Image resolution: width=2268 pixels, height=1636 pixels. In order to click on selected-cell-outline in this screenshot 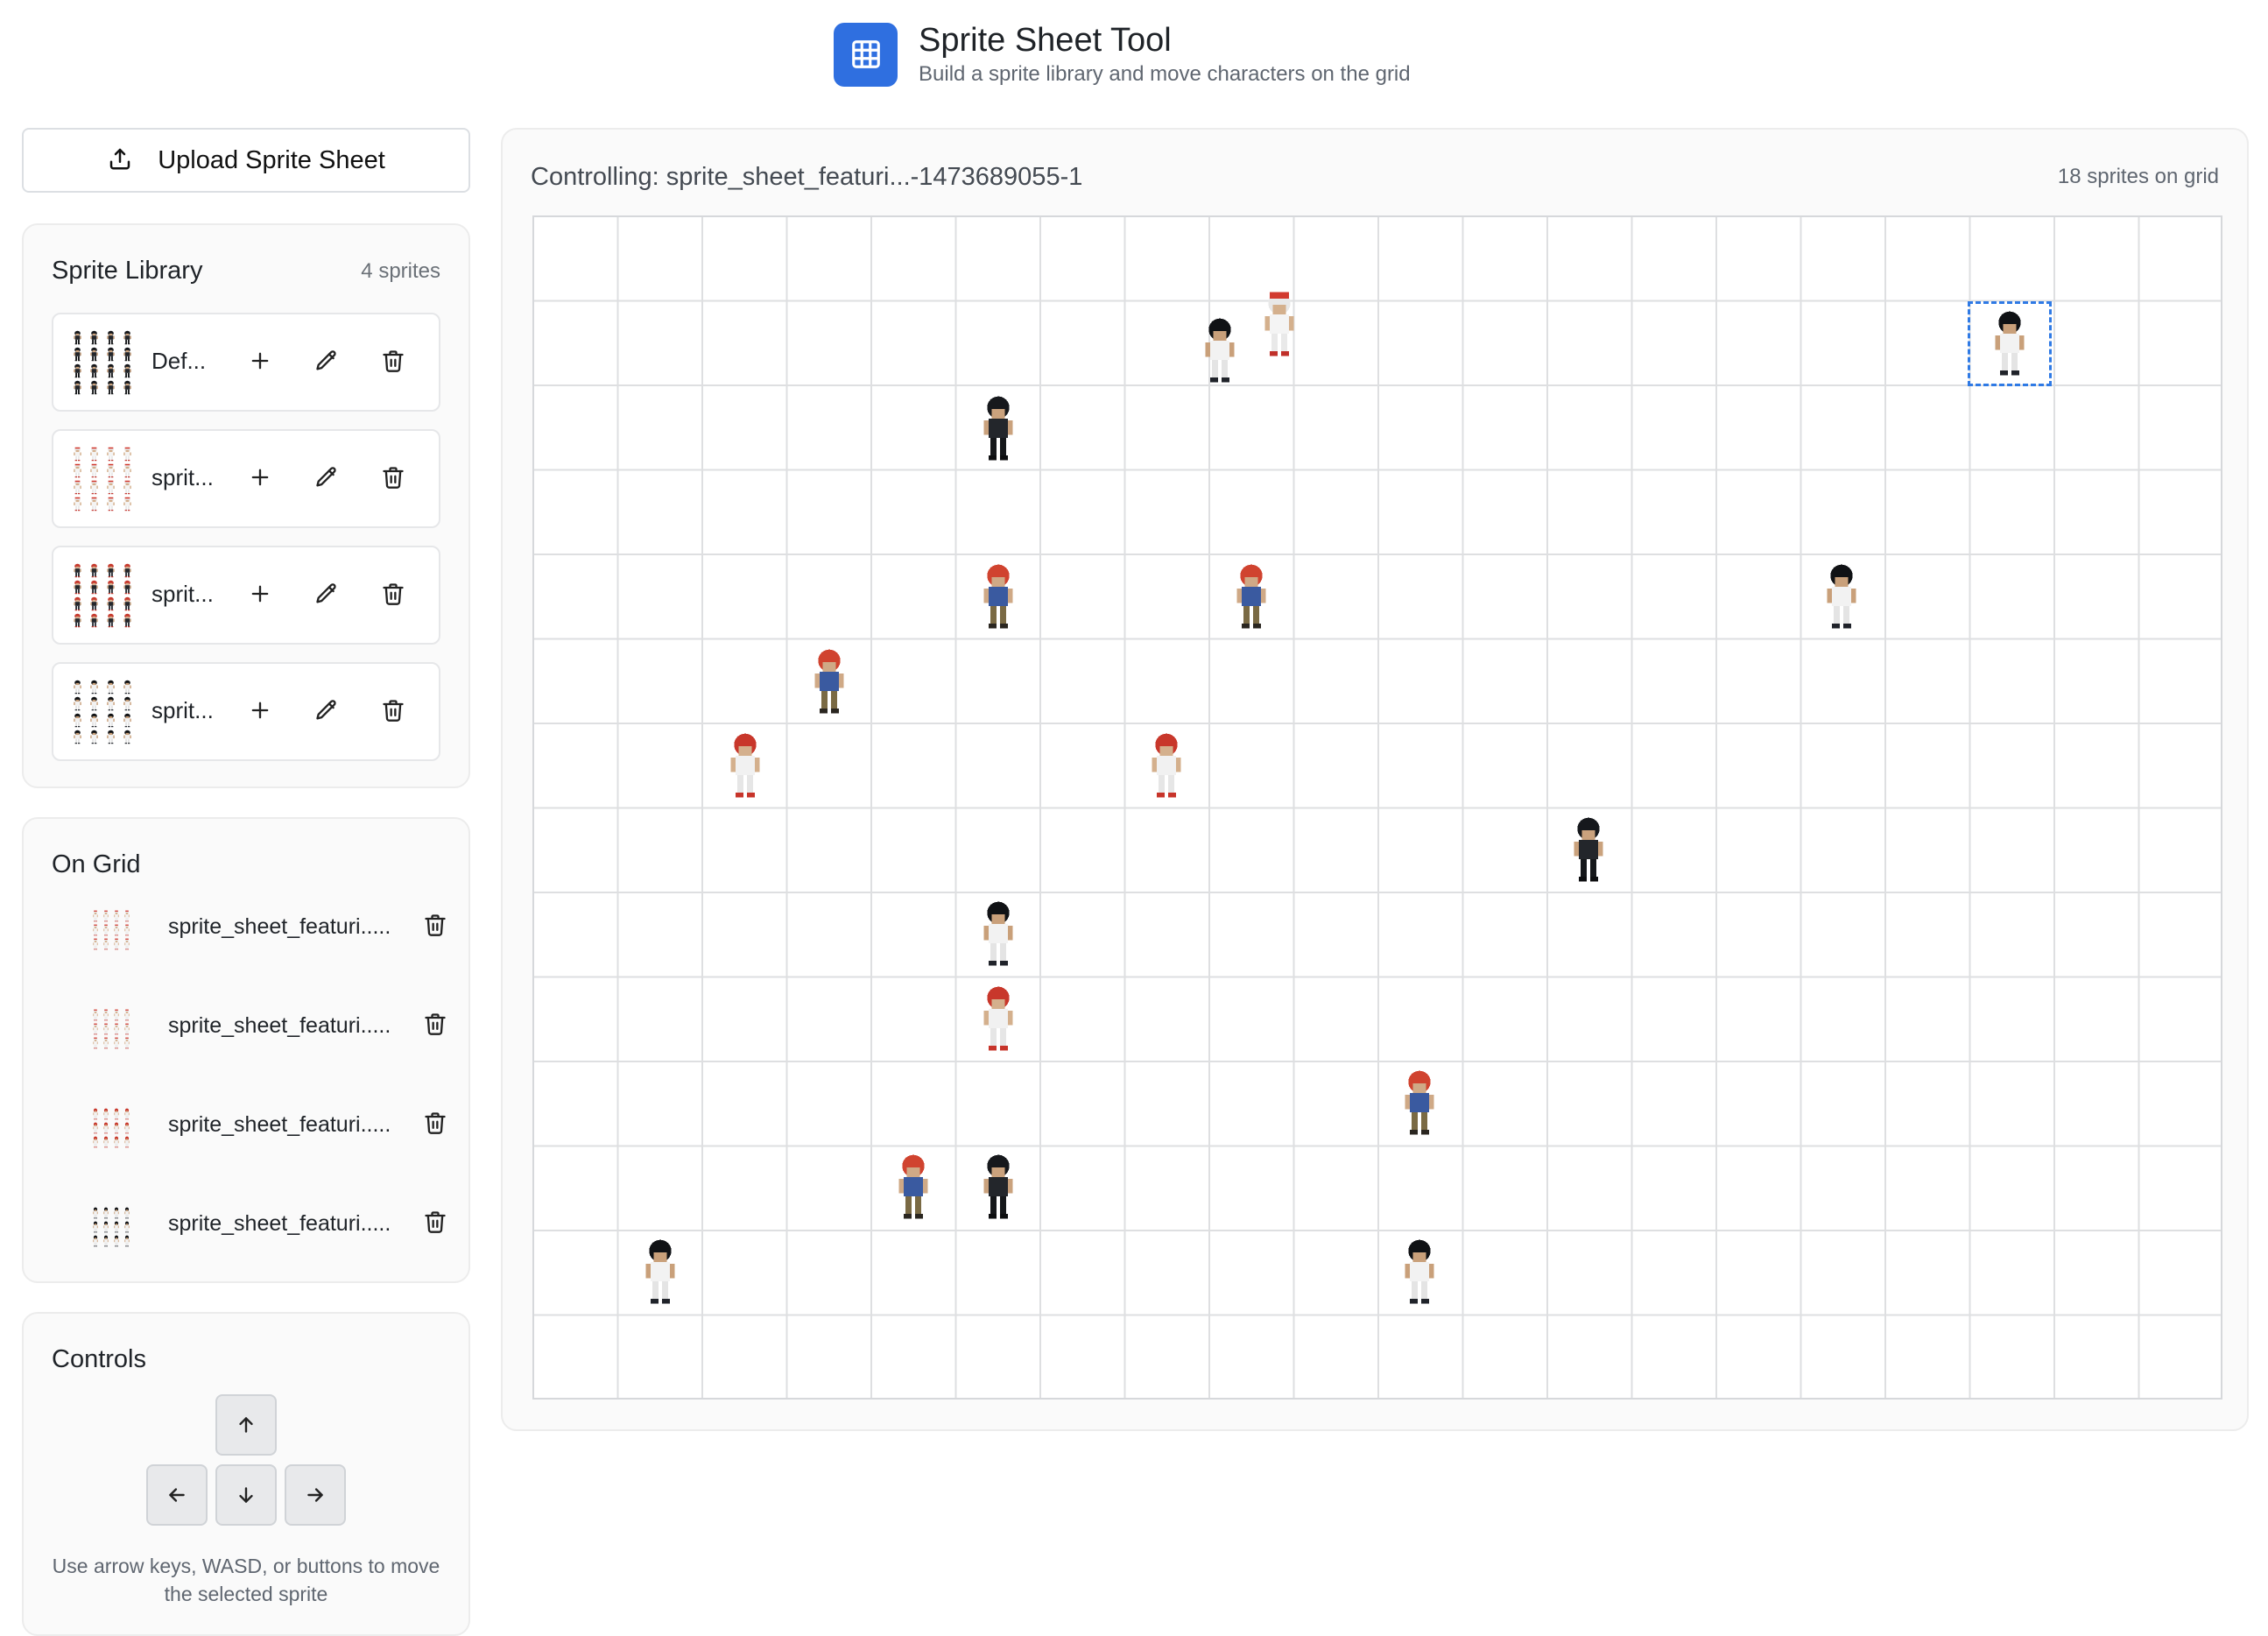, I will do `click(2011, 343)`.